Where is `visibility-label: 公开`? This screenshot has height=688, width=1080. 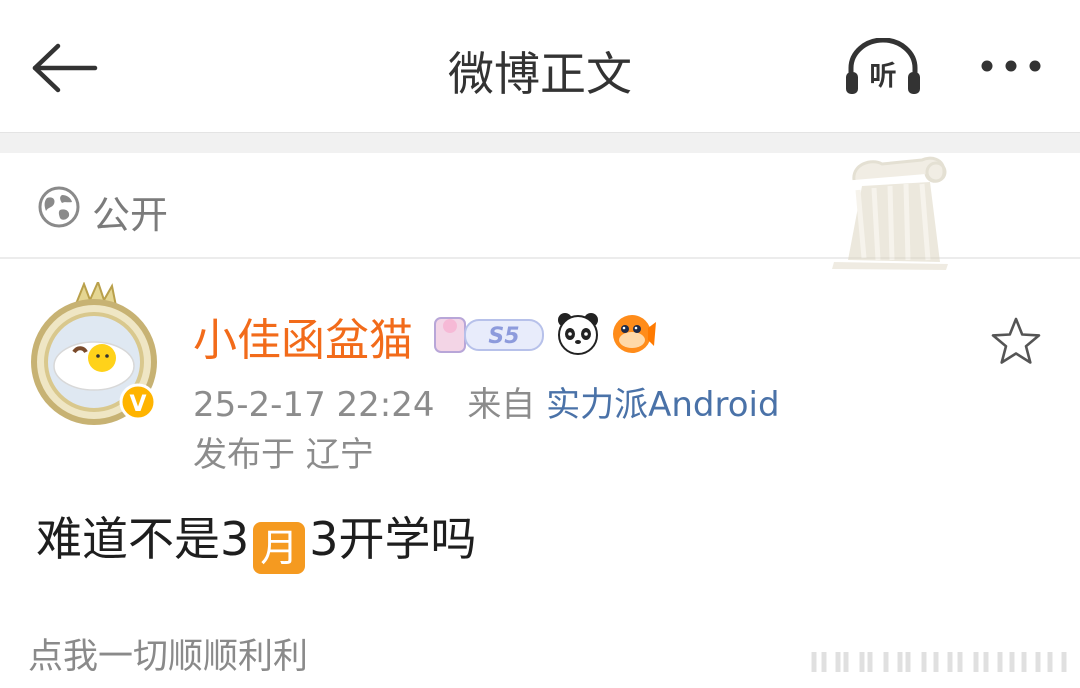 visibility-label: 公开 is located at coordinates (130, 215).